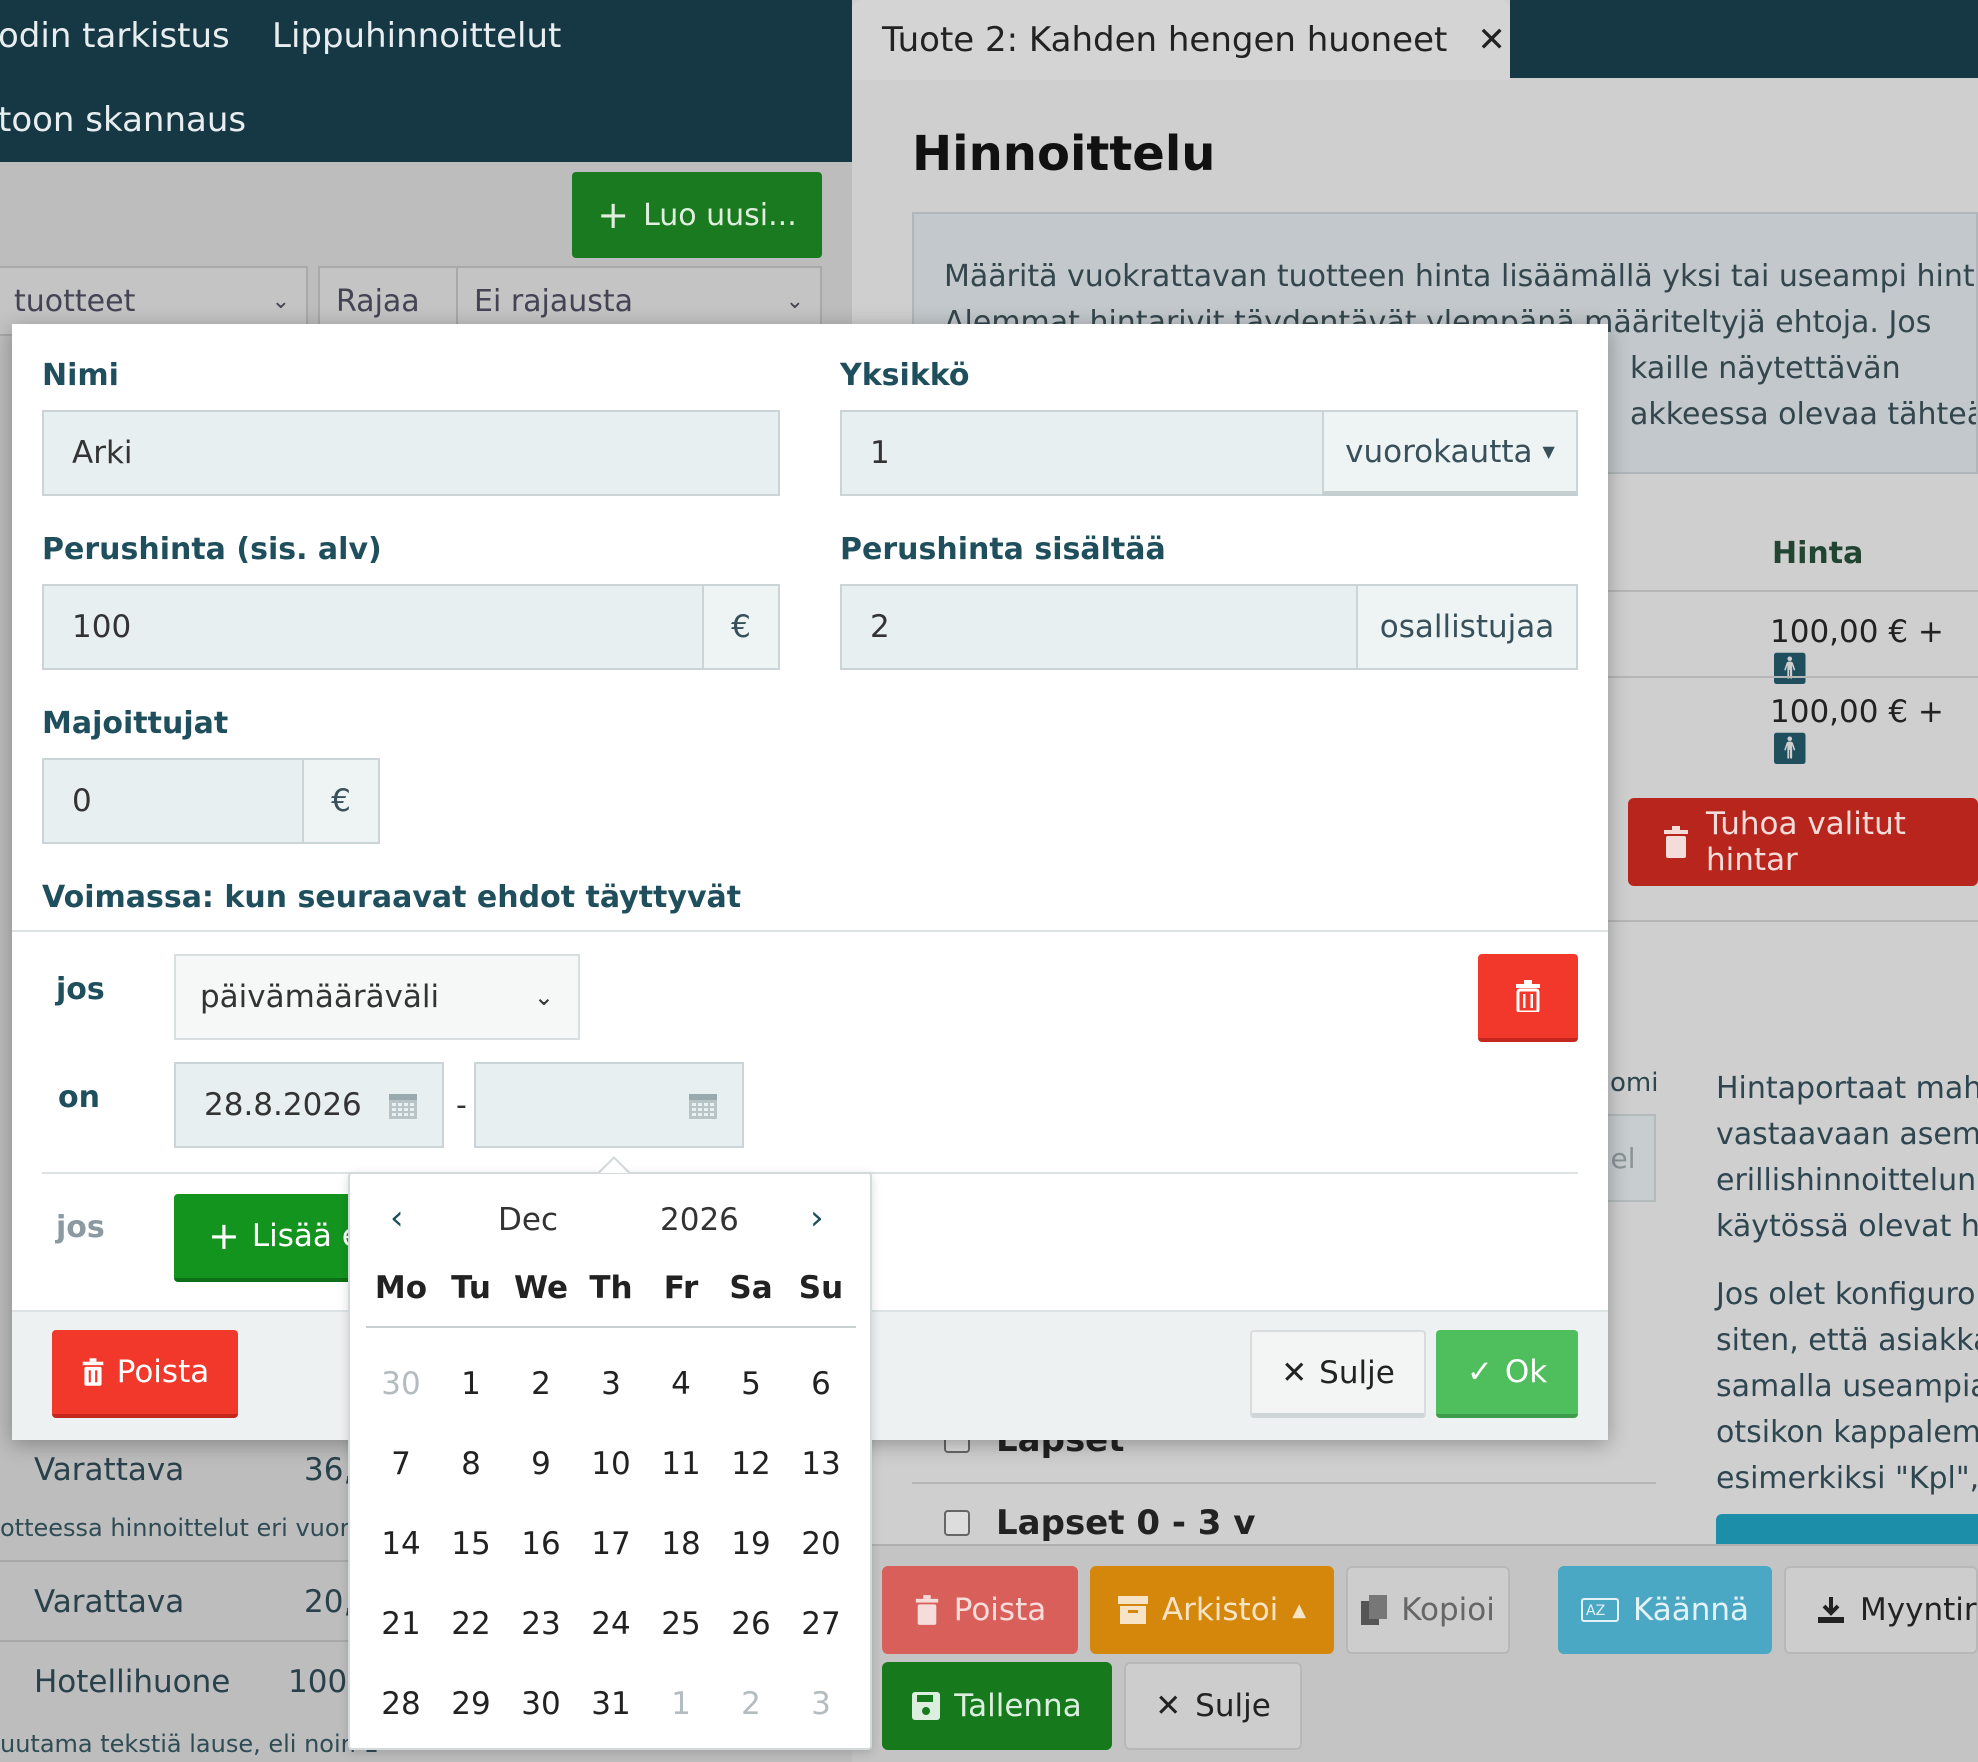  What do you see at coordinates (821, 1384) in the screenshot?
I see `calendar-day: 6` at bounding box center [821, 1384].